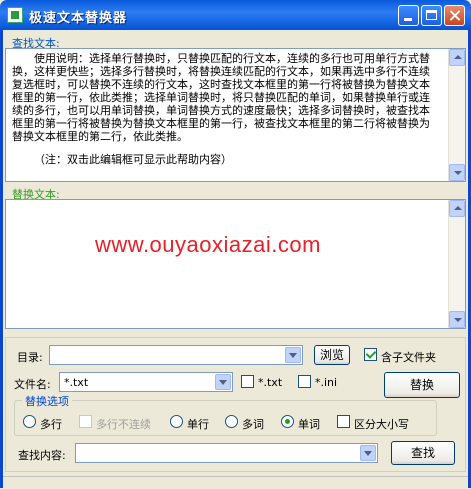 This screenshot has width=471, height=489. Describe the element at coordinates (253, 424) in the screenshot. I see `multiword-label: 多词` at that location.